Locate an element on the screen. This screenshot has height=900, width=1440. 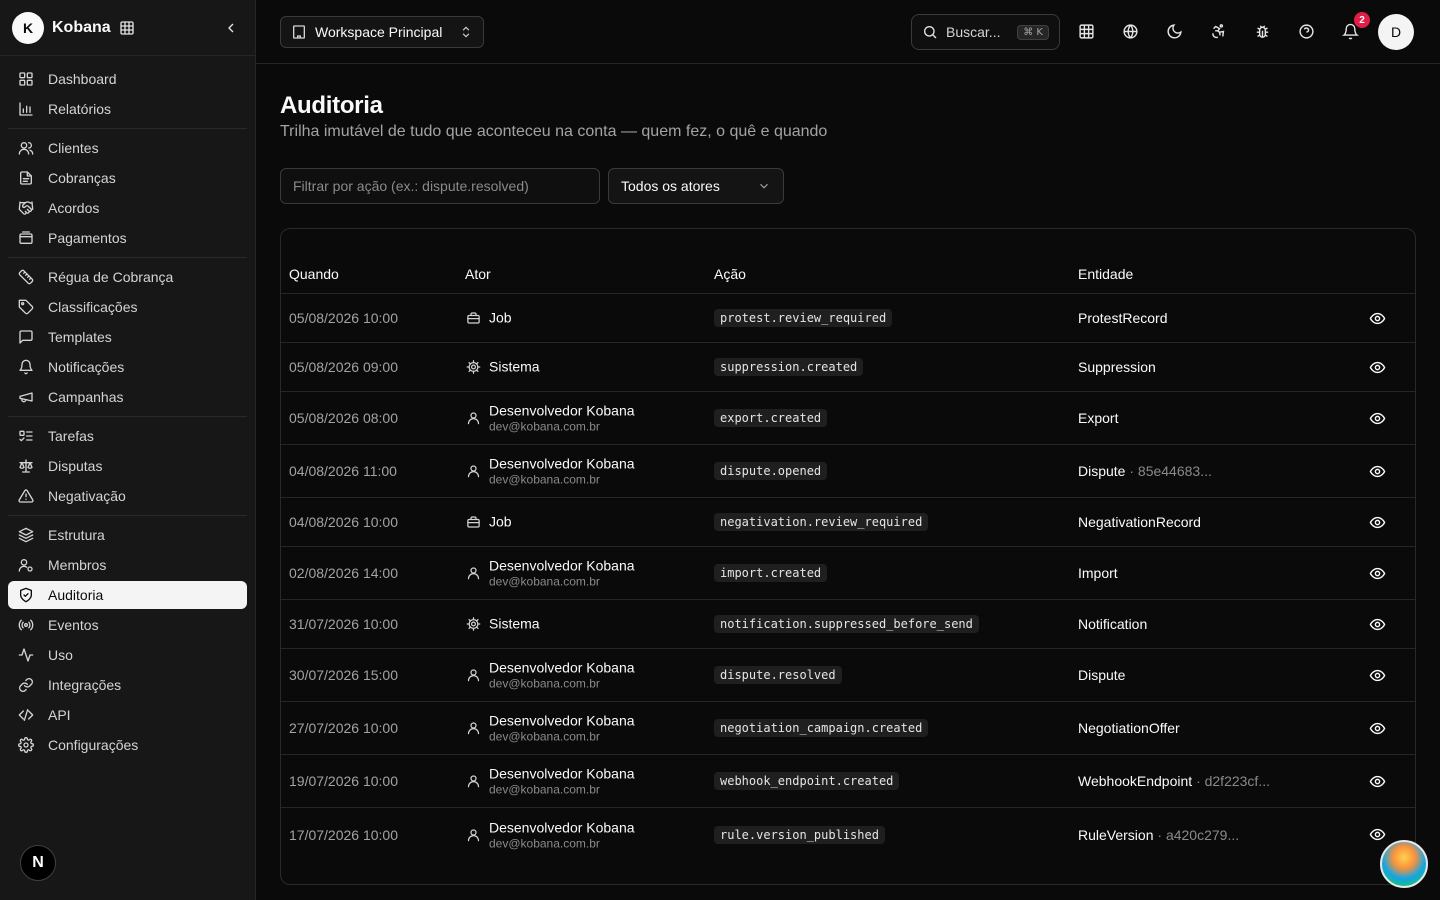
user-icon is located at coordinates (473, 573).